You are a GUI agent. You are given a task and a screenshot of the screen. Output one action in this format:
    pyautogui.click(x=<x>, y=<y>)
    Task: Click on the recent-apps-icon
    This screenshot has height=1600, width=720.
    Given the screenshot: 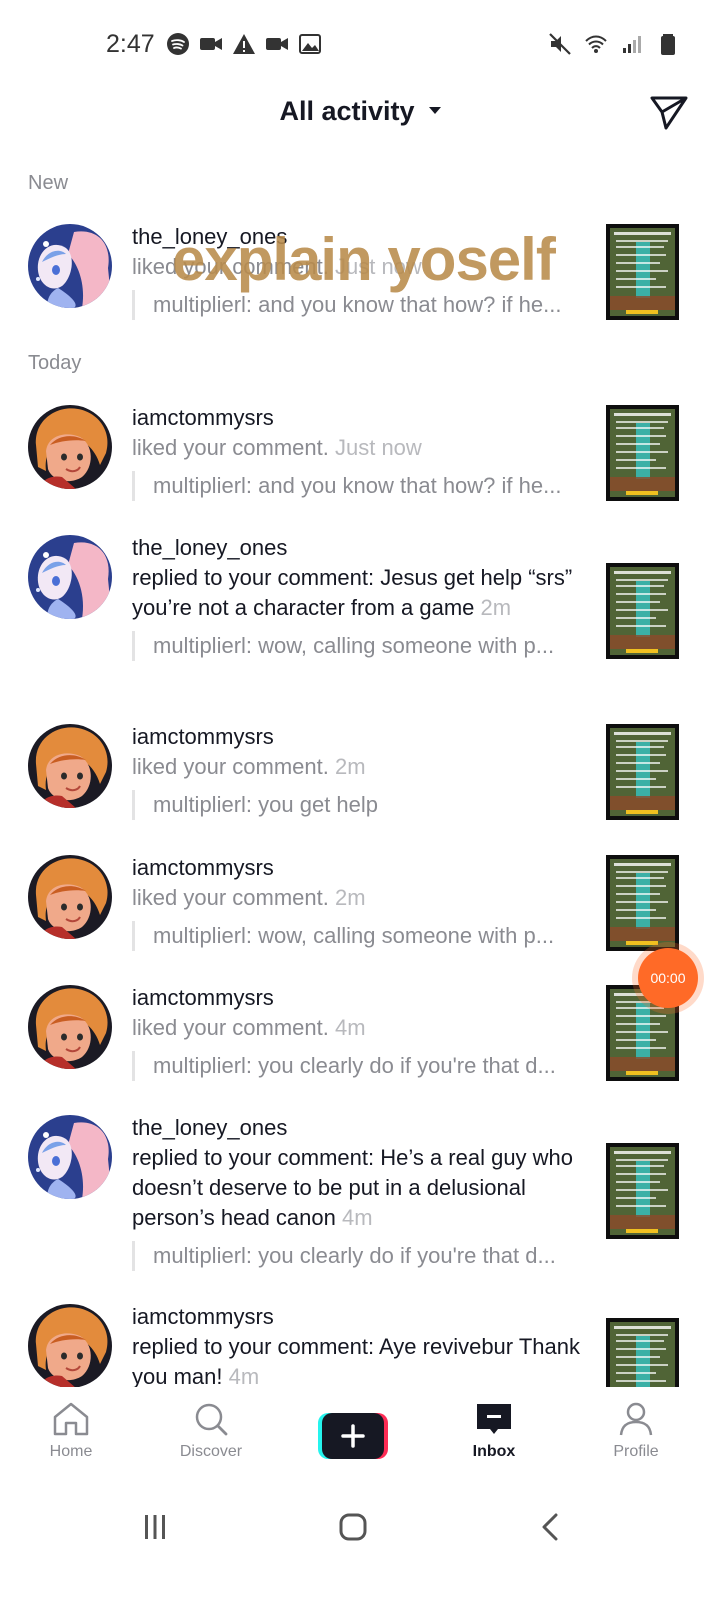 What is the action you would take?
    pyautogui.click(x=155, y=1527)
    